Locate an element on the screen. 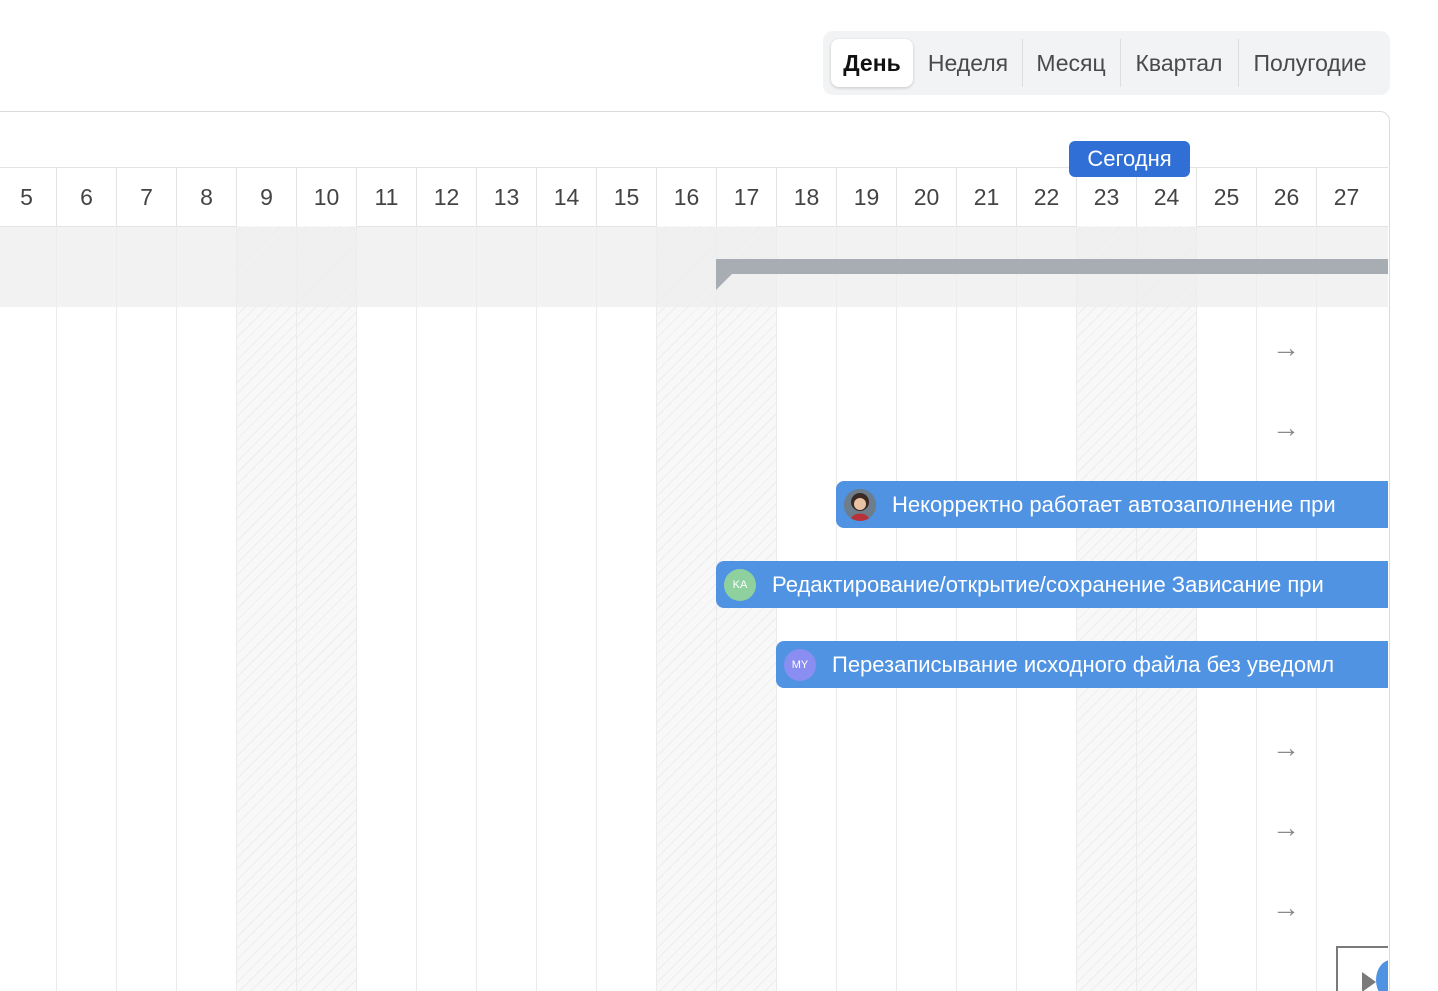  initials-avatar: KA is located at coordinates (740, 584).